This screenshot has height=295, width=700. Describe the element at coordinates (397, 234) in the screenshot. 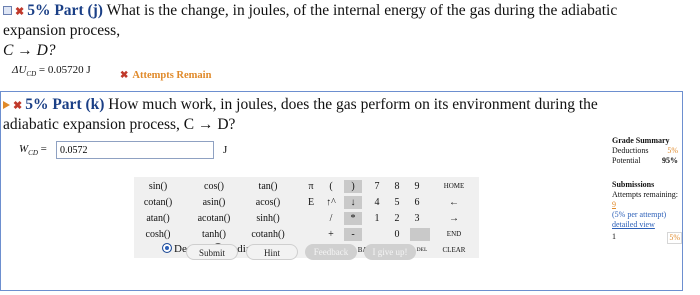

I see `key-0: 0` at that location.